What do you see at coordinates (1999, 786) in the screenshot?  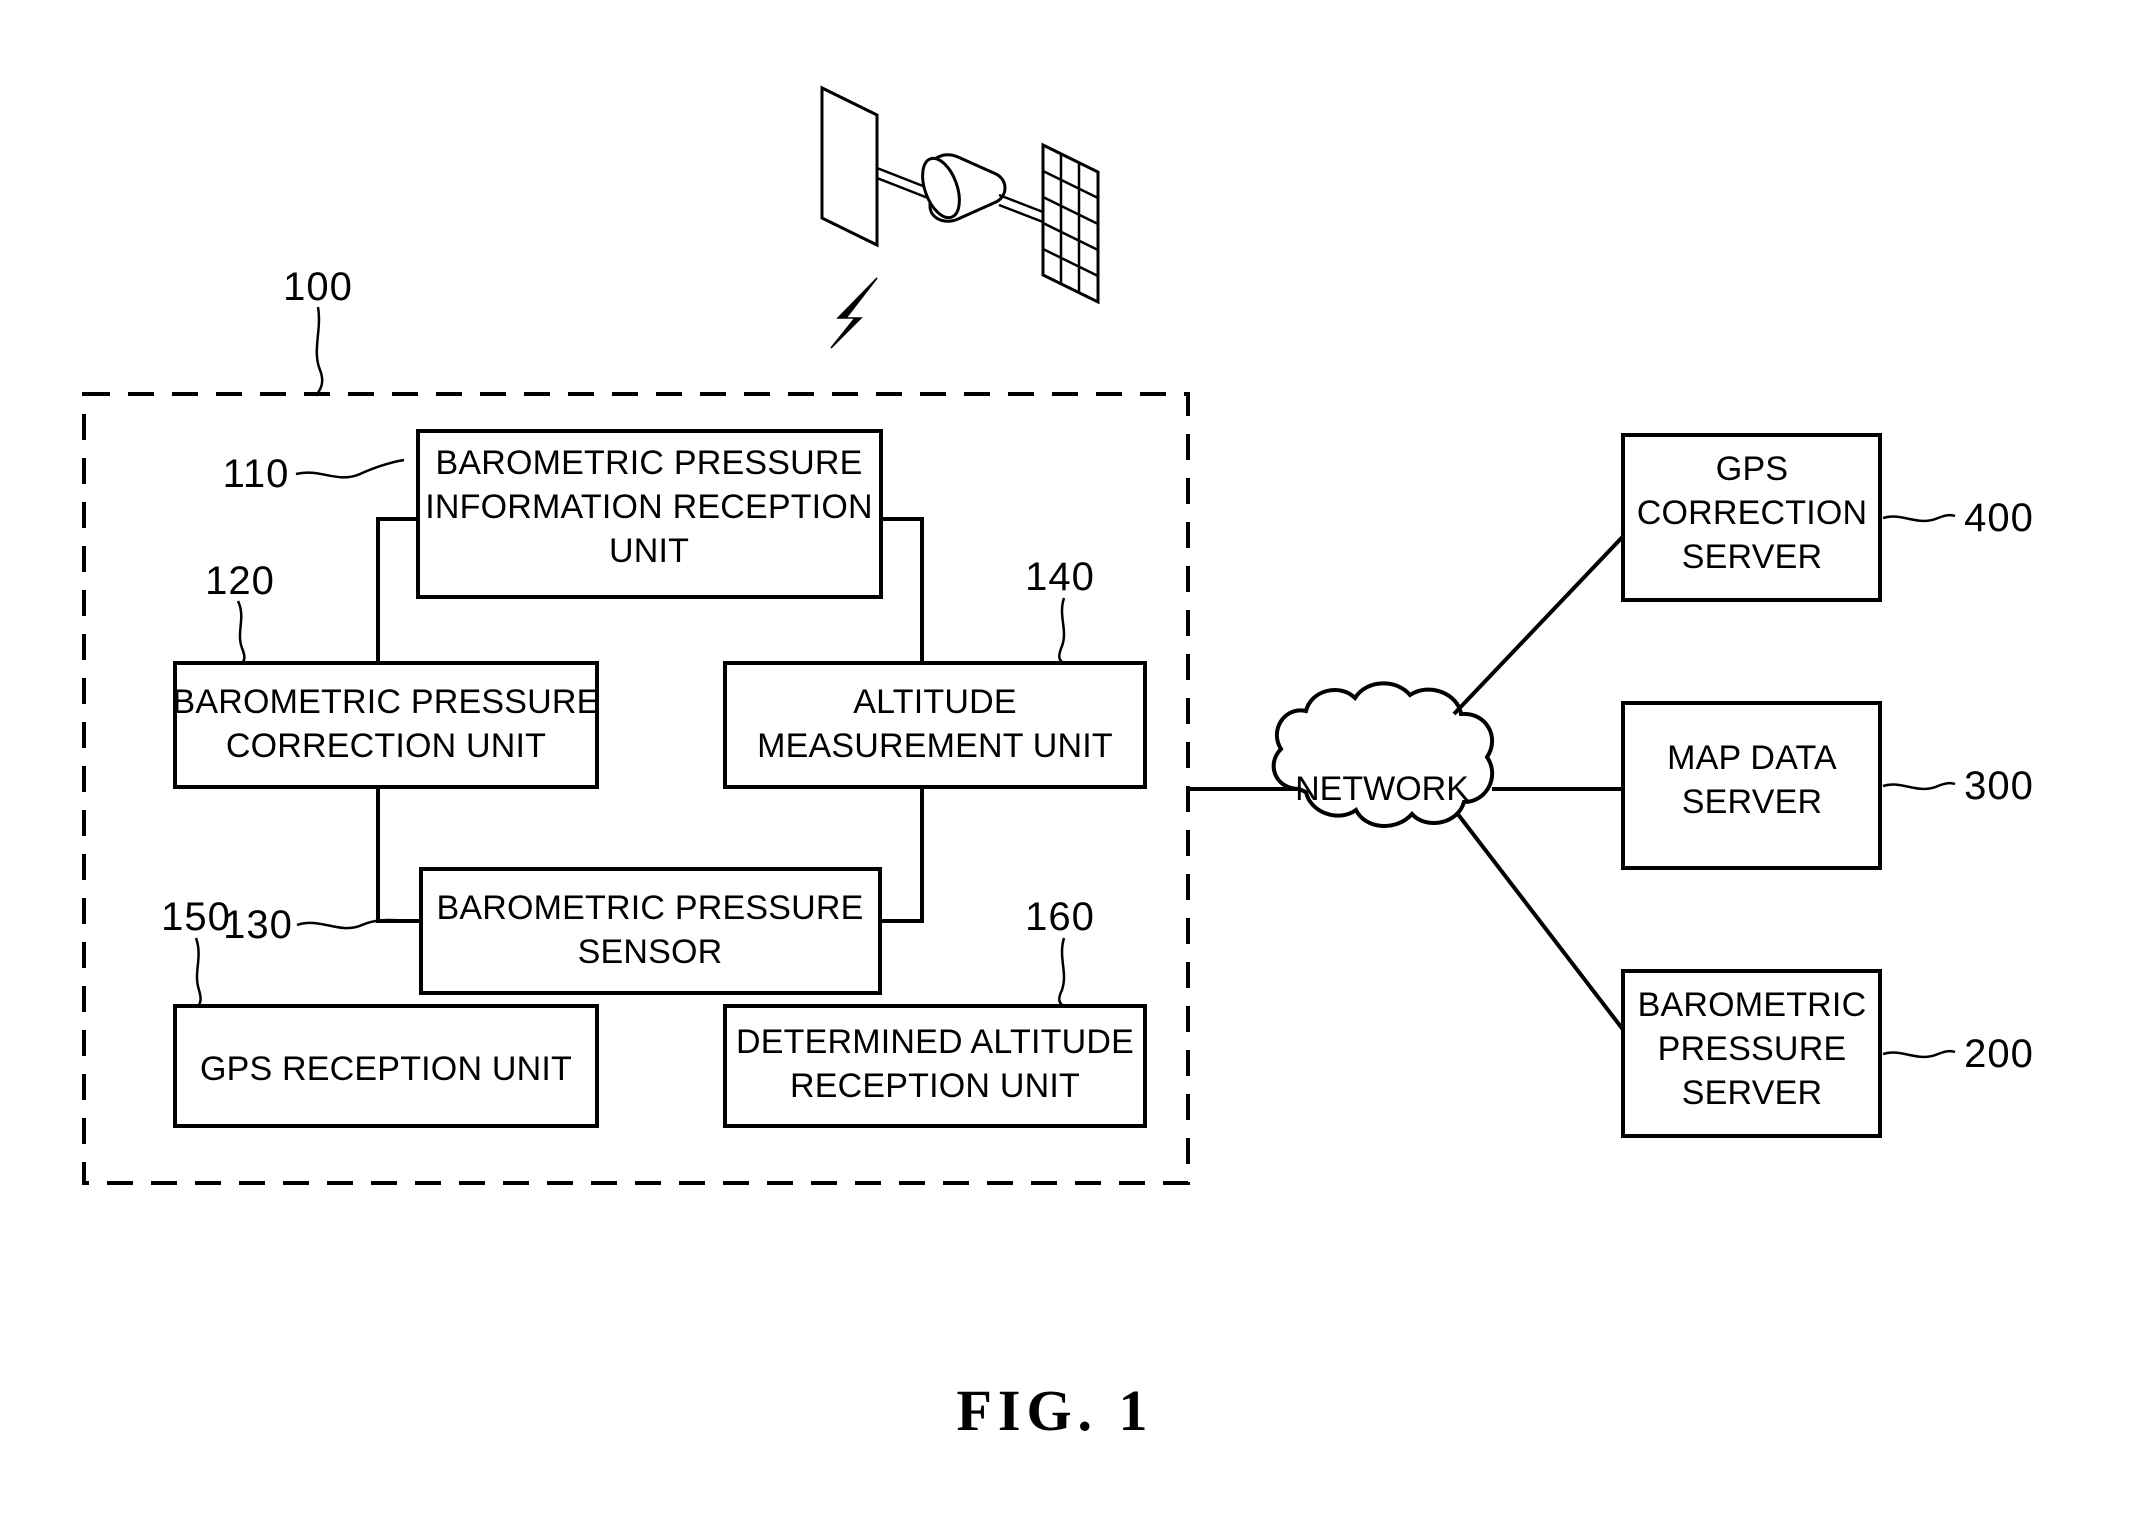 I see `ref-number-300: 300` at bounding box center [1999, 786].